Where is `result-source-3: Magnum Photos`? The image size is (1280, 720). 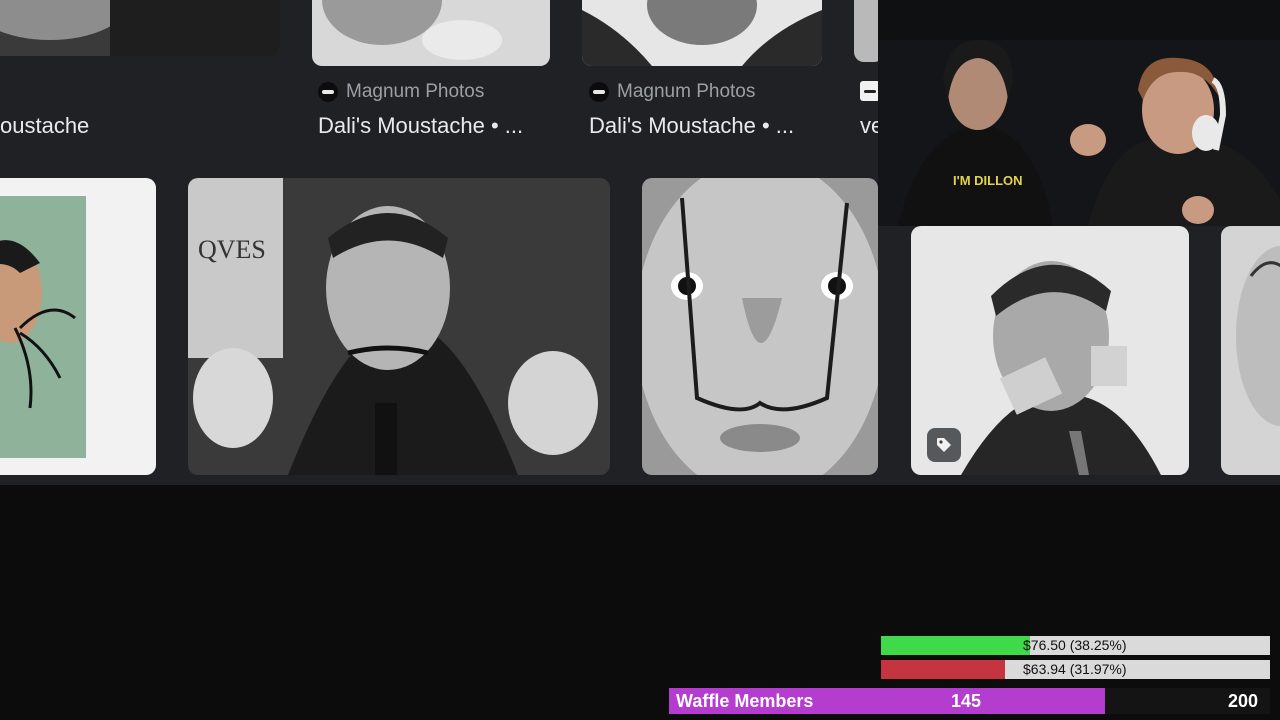 result-source-3: Magnum Photos is located at coordinates (672, 92).